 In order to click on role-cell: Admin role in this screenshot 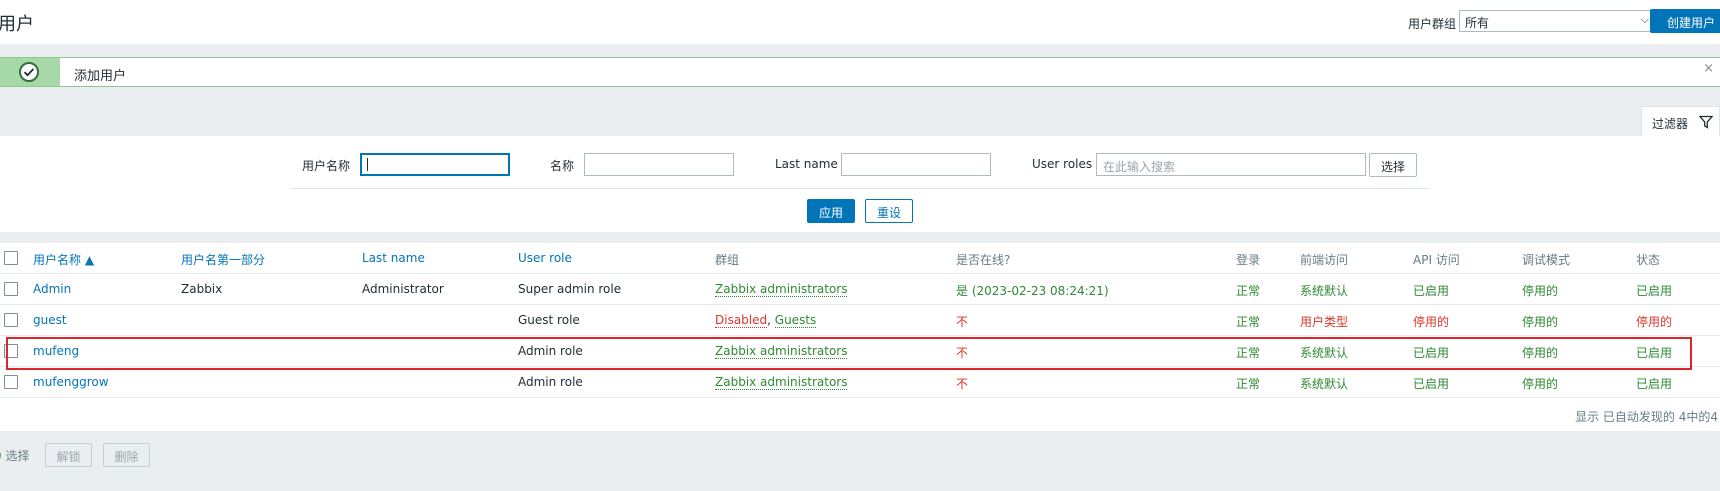, I will do `click(550, 382)`.